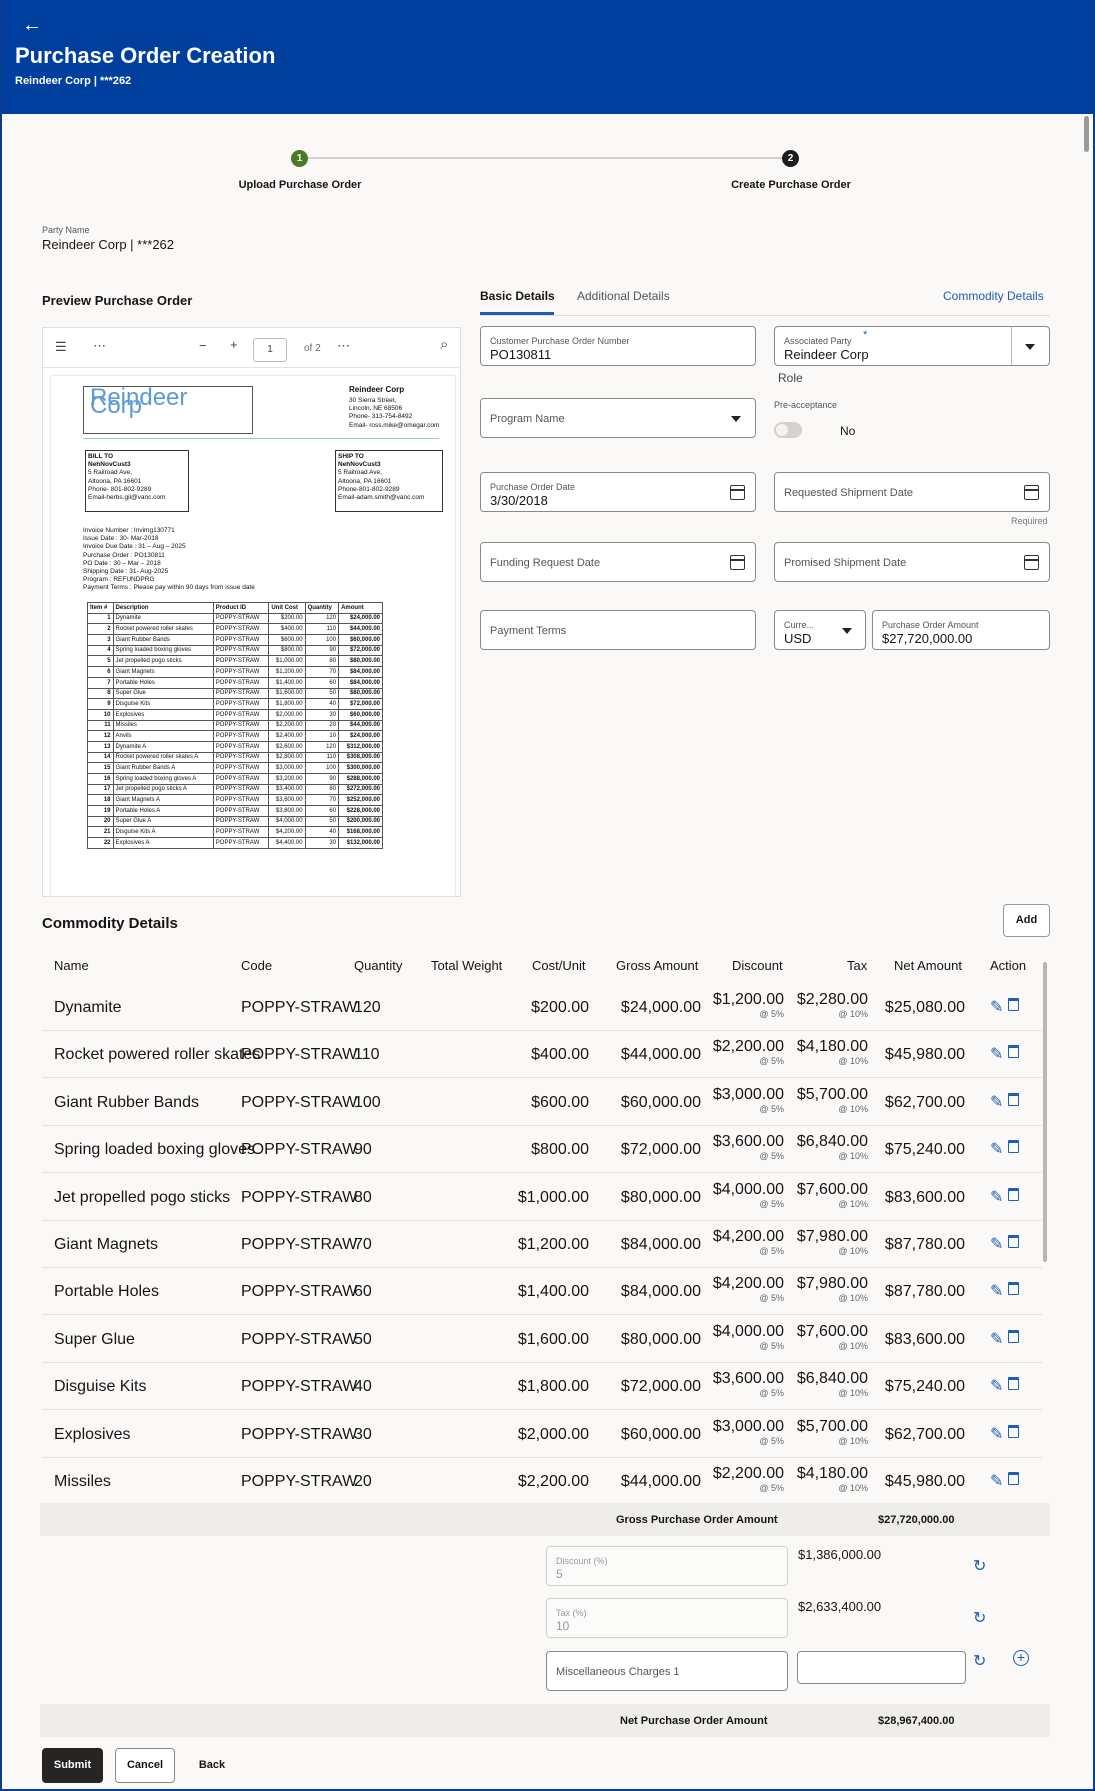 This screenshot has height=1791, width=1095. Describe the element at coordinates (100, 768) in the screenshot. I see `doc-table-cell: 15` at that location.